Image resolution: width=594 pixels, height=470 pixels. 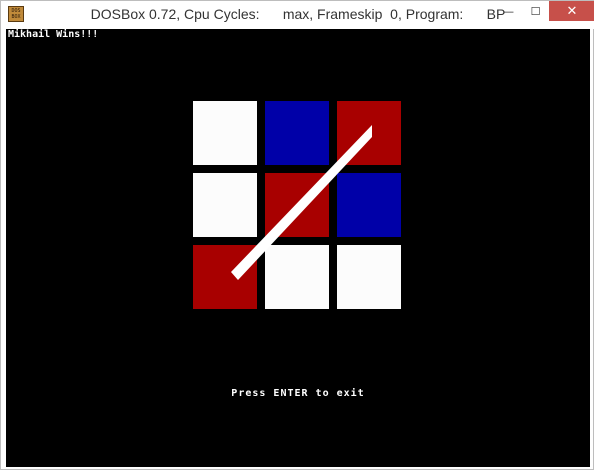 I want to click on close-button: ✕, so click(x=571, y=11).